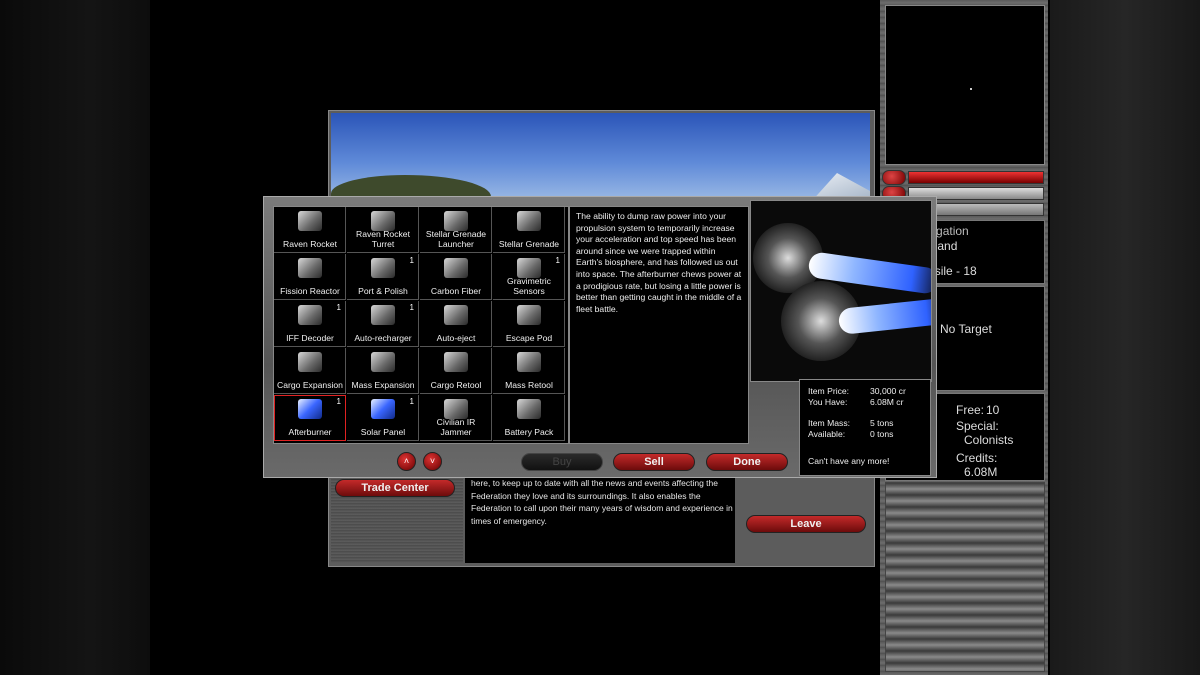 The height and width of the screenshot is (675, 1200). Describe the element at coordinates (529, 221) in the screenshot. I see `stellar-grenade-icon` at that location.